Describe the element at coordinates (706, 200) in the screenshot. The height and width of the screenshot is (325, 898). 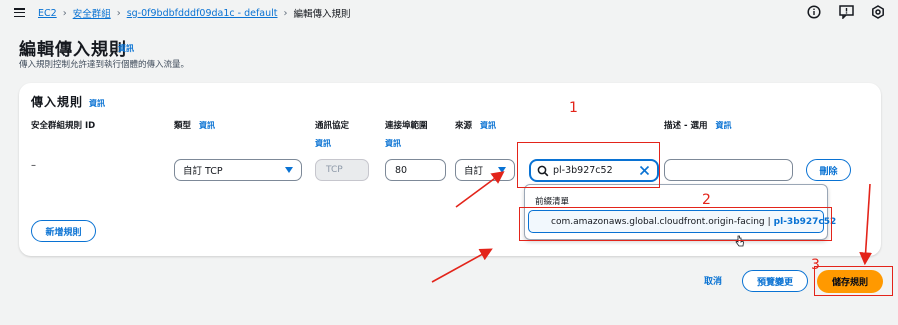
I see `annotation-number-2: 2` at that location.